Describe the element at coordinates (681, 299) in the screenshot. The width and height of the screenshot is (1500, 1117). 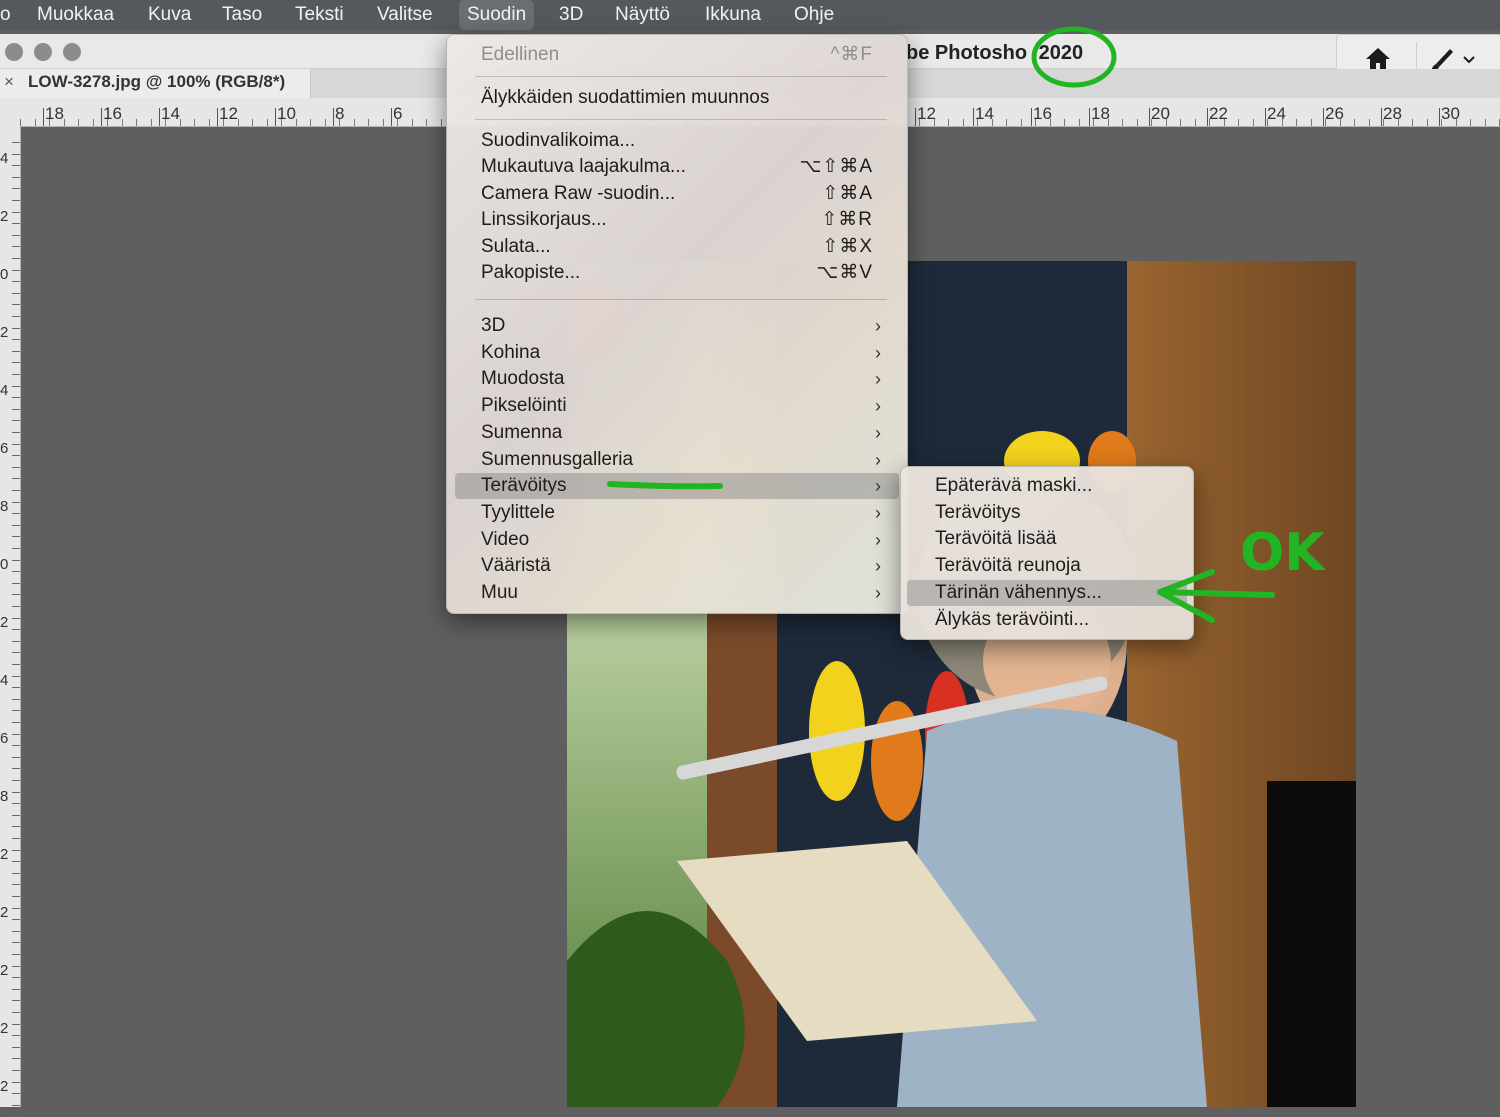
I see `menu-separator` at that location.